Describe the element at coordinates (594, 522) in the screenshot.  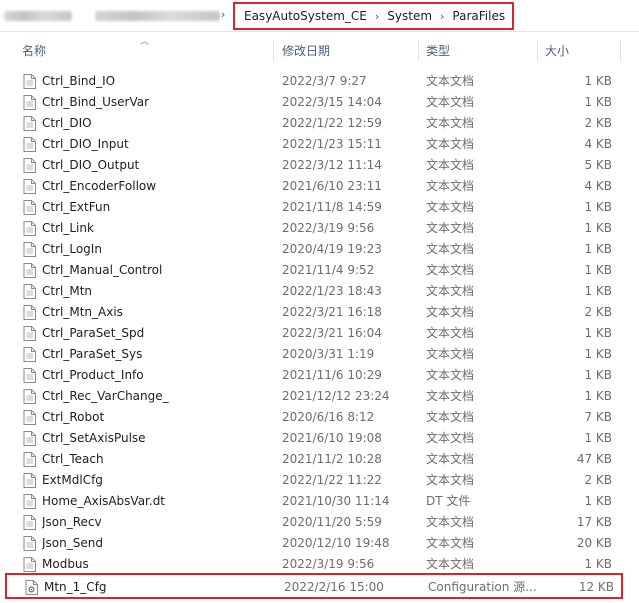
I see `file-size: 17 KB` at that location.